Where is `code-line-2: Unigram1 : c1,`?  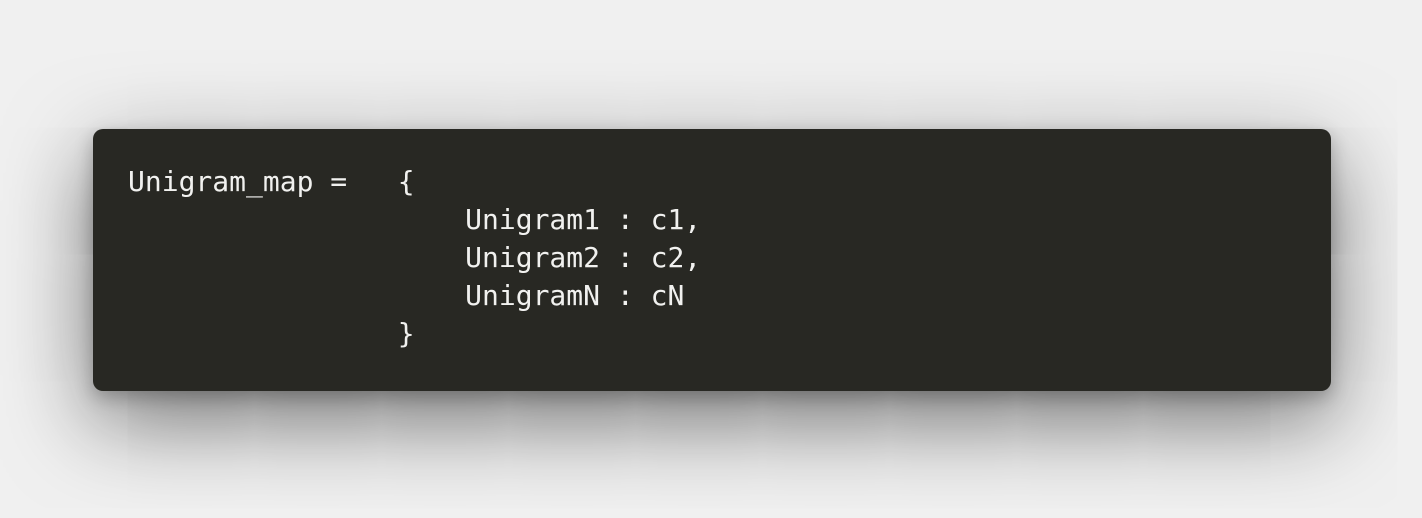 code-line-2: Unigram1 : c1, is located at coordinates (415, 219).